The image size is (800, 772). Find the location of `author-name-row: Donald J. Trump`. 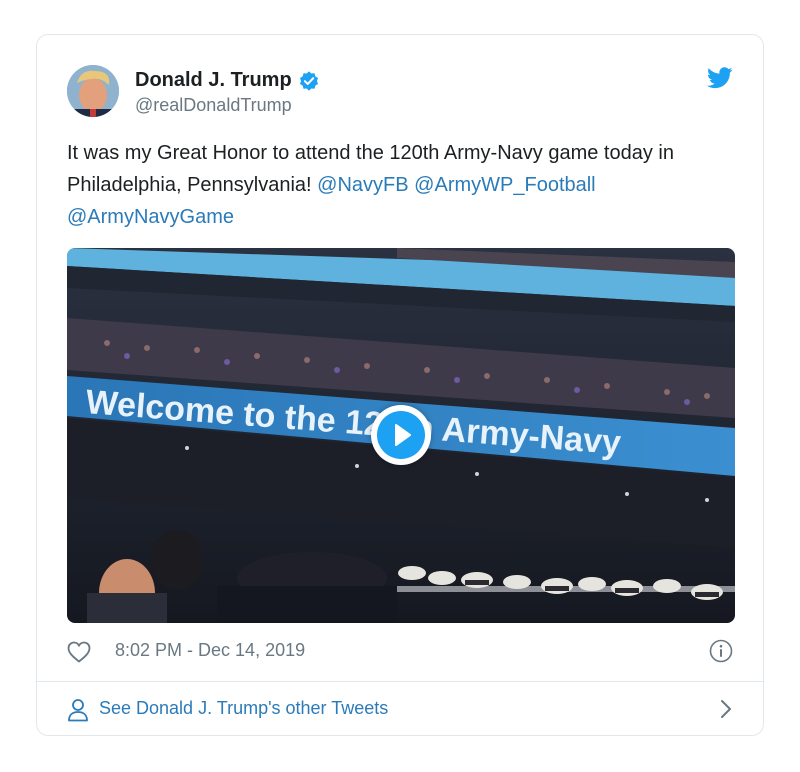

author-name-row: Donald J. Trump is located at coordinates (227, 80).